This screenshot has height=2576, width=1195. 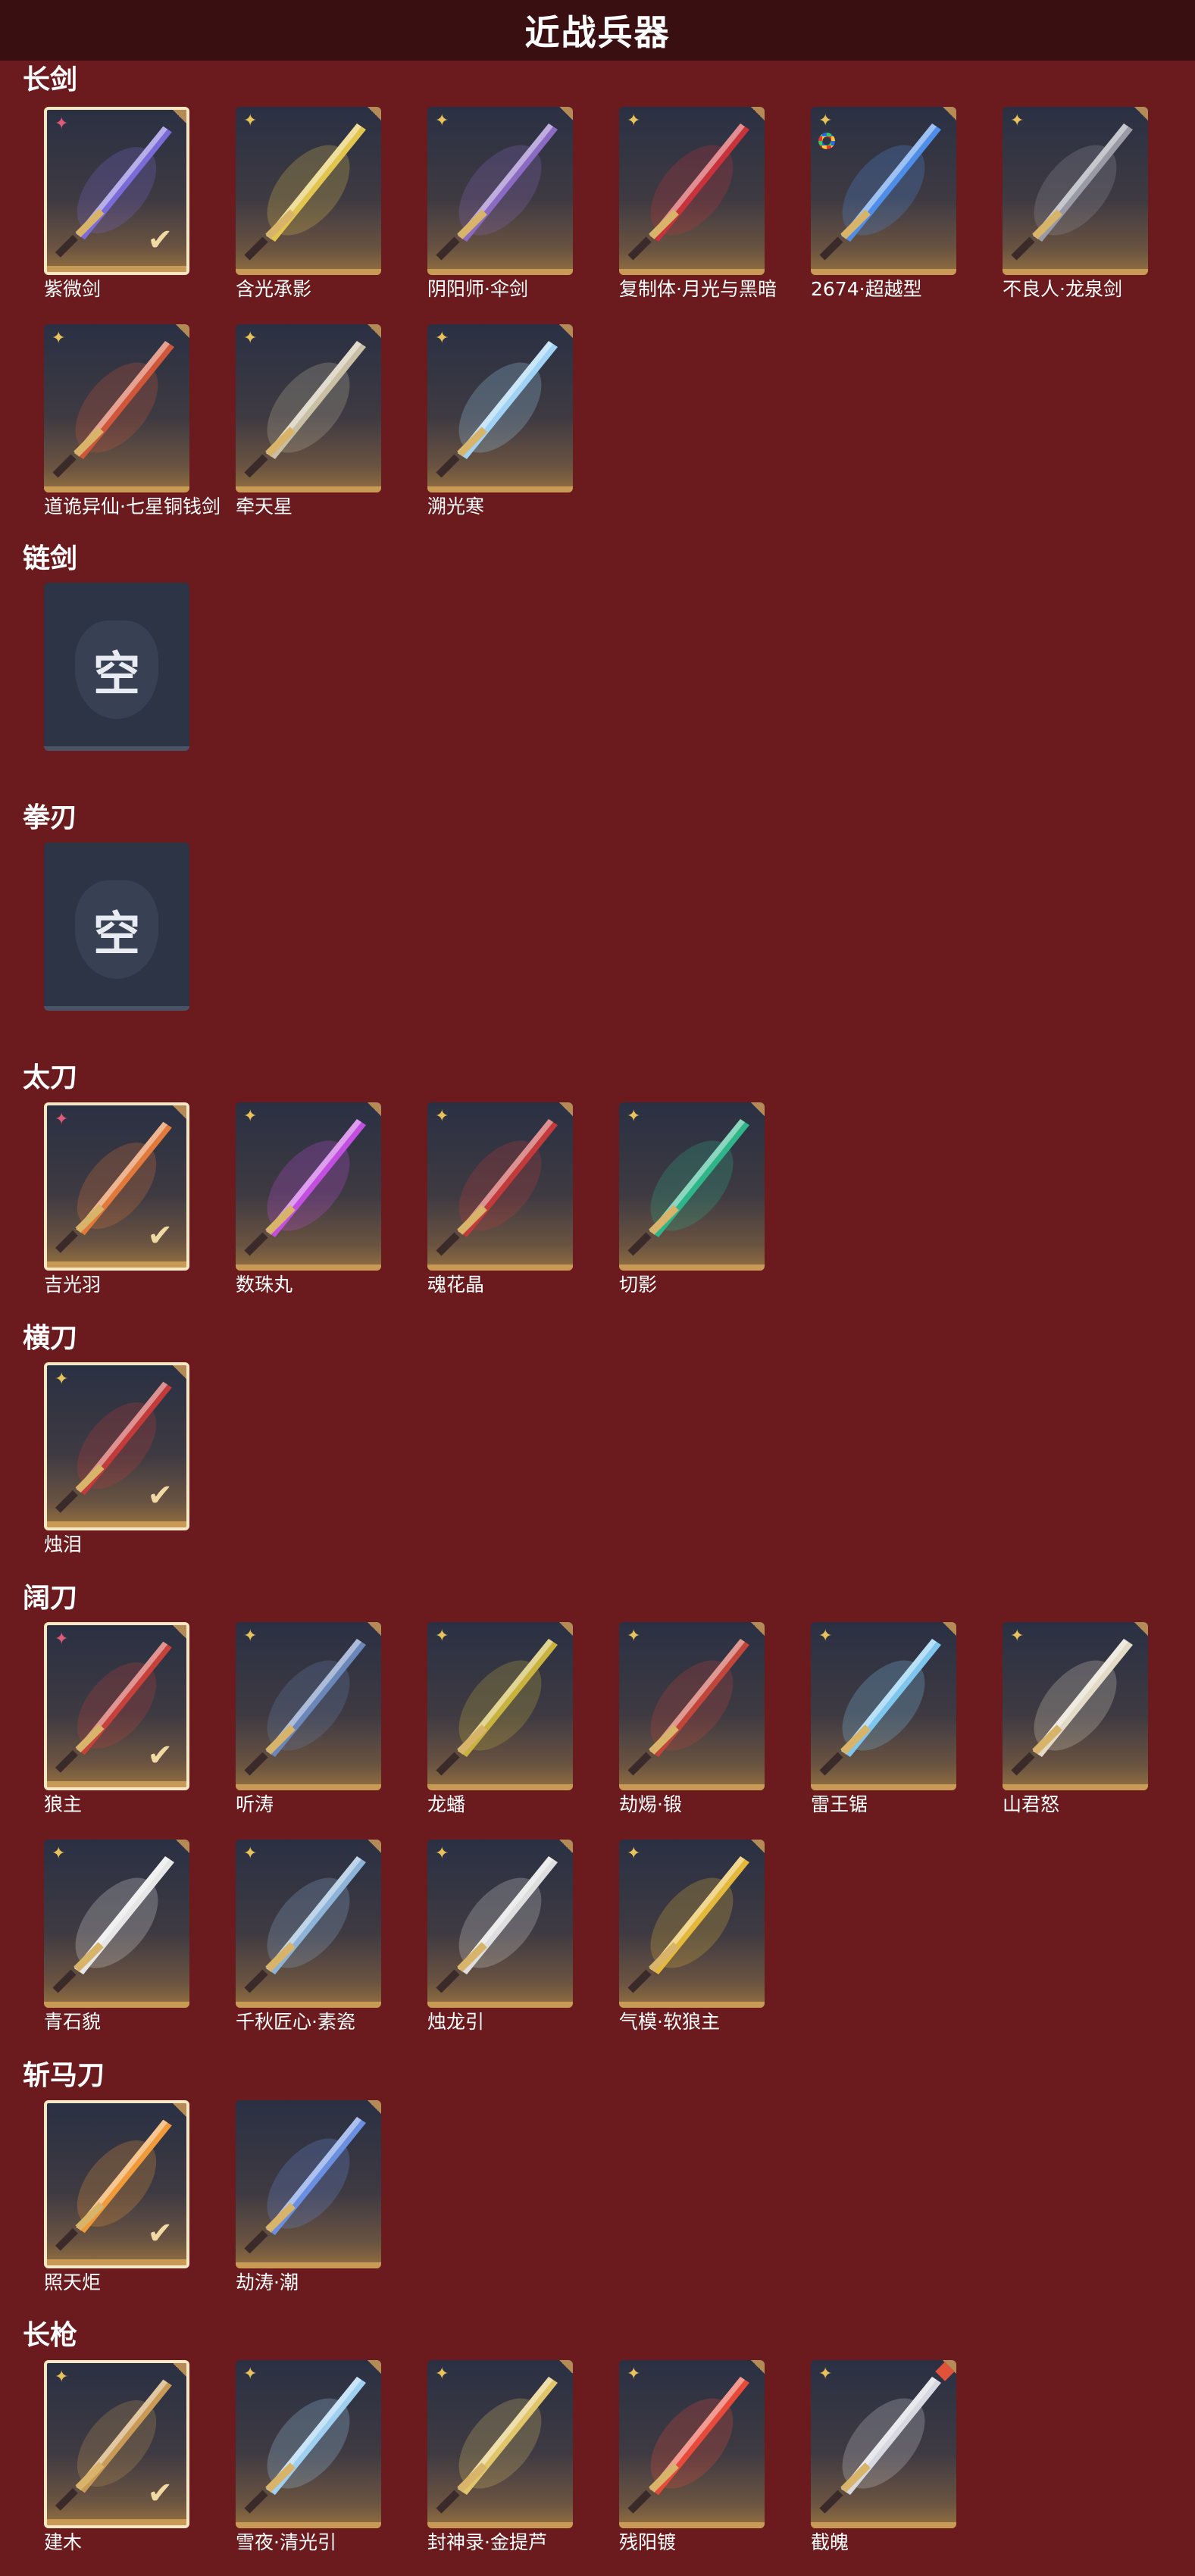 What do you see at coordinates (638, 1285) in the screenshot?
I see `weapon-name: 切影` at bounding box center [638, 1285].